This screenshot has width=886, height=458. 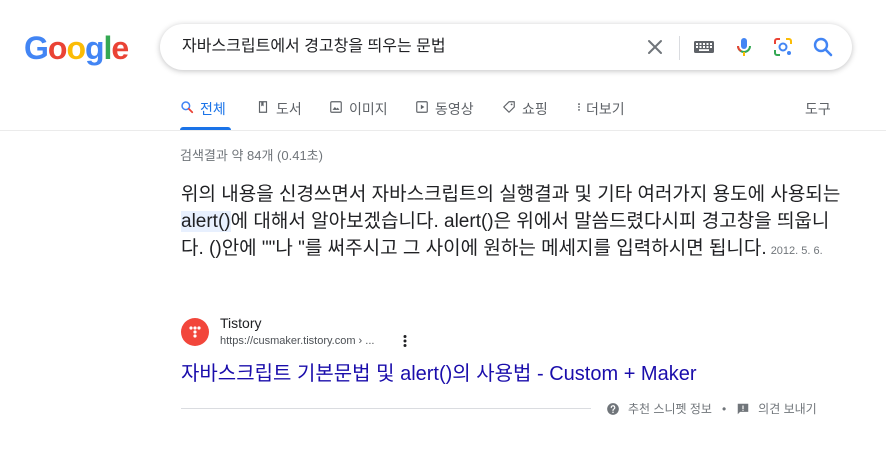 What do you see at coordinates (796, 251) in the screenshot?
I see `snippet-date: 2012. 5. 6.` at bounding box center [796, 251].